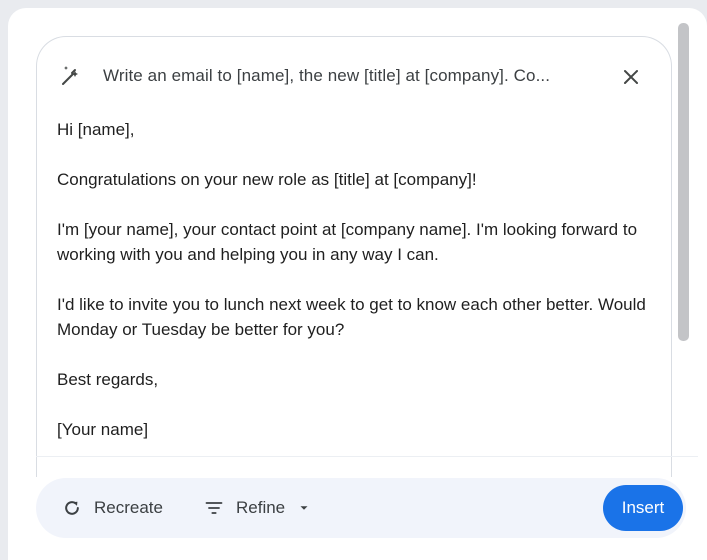 The height and width of the screenshot is (560, 707). What do you see at coordinates (103, 429) in the screenshot?
I see `draft-signature: [Your name]` at bounding box center [103, 429].